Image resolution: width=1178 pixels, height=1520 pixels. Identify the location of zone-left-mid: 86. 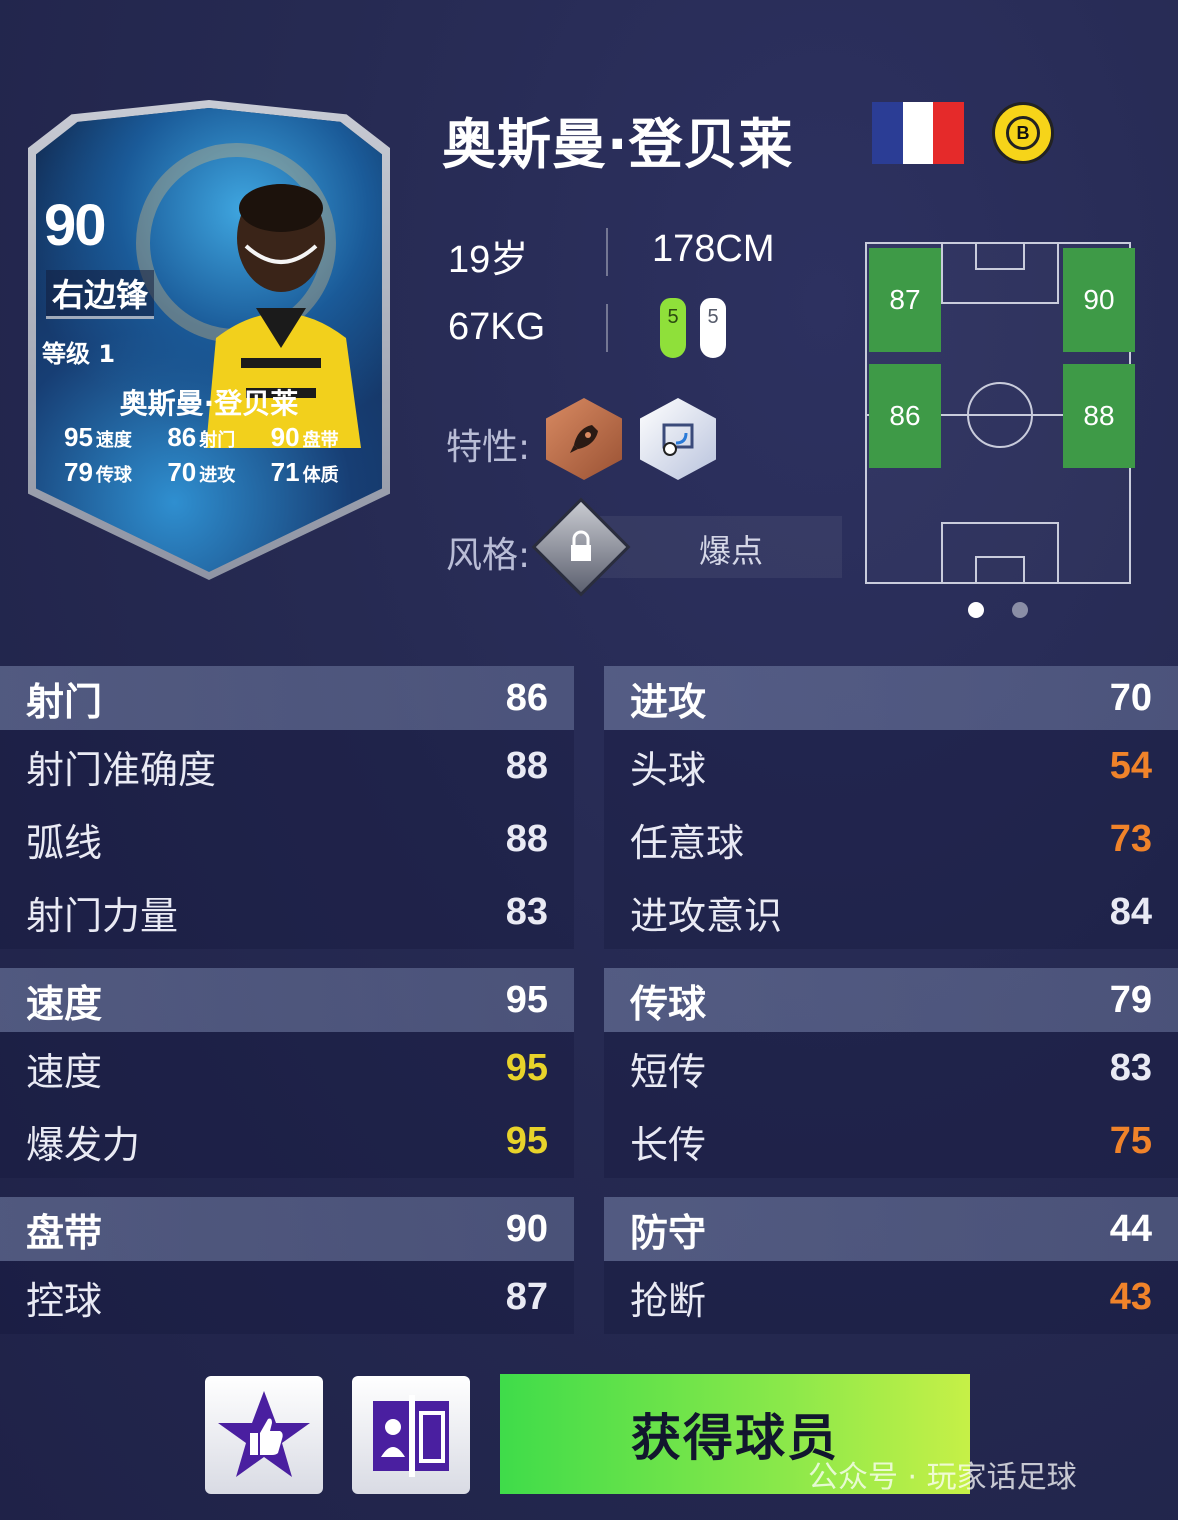
(905, 416).